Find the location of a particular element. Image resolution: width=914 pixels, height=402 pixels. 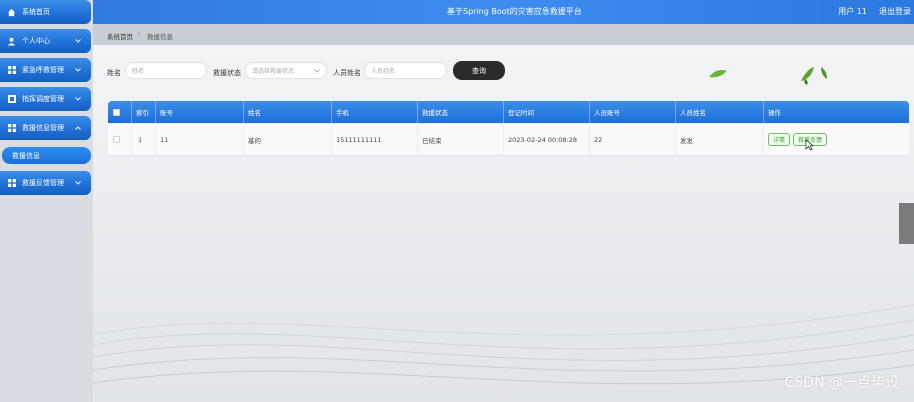

cell-index: 1 is located at coordinates (144, 139).